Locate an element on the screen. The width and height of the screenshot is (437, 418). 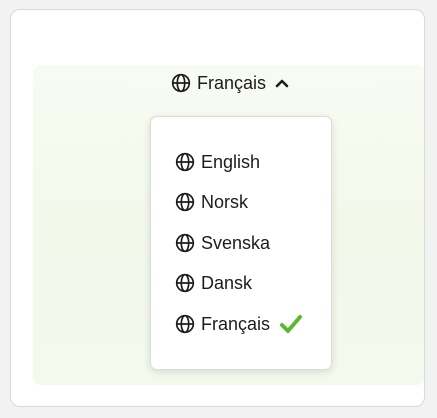
menu-item-svenska: Svenska is located at coordinates (222, 243).